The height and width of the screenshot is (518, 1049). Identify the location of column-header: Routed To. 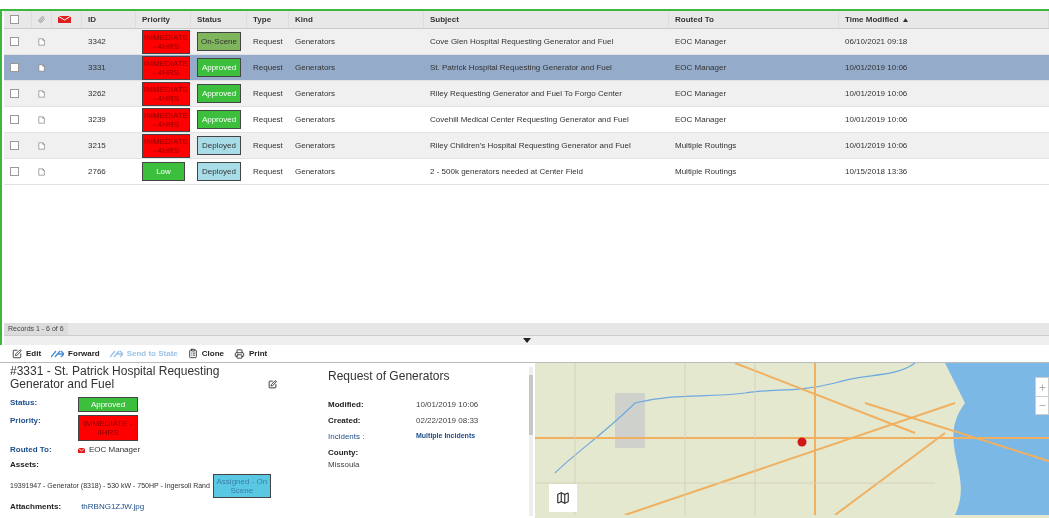
(694, 19).